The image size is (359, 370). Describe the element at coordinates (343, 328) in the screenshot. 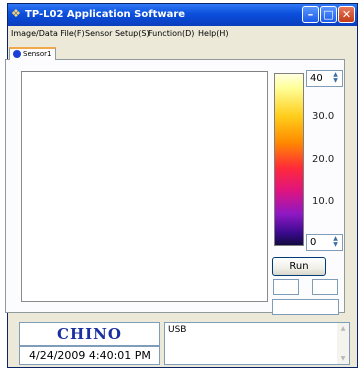

I see `scroll-up-icon: ▲` at that location.